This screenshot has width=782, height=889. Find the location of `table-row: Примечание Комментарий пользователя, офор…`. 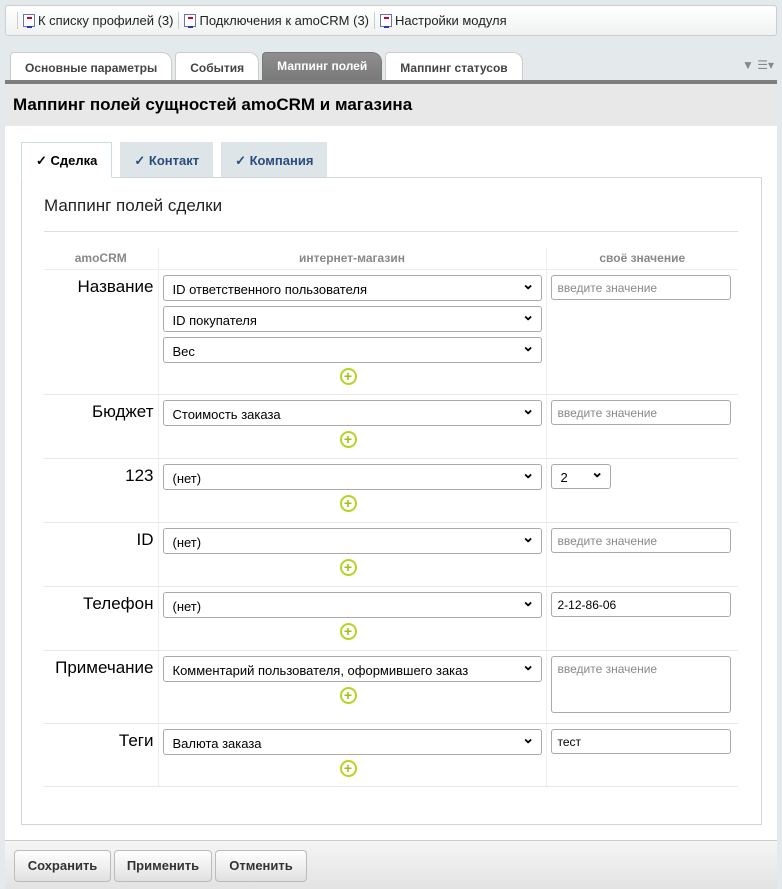

table-row: Примечание Комментарий пользователя, офор… is located at coordinates (391, 687).